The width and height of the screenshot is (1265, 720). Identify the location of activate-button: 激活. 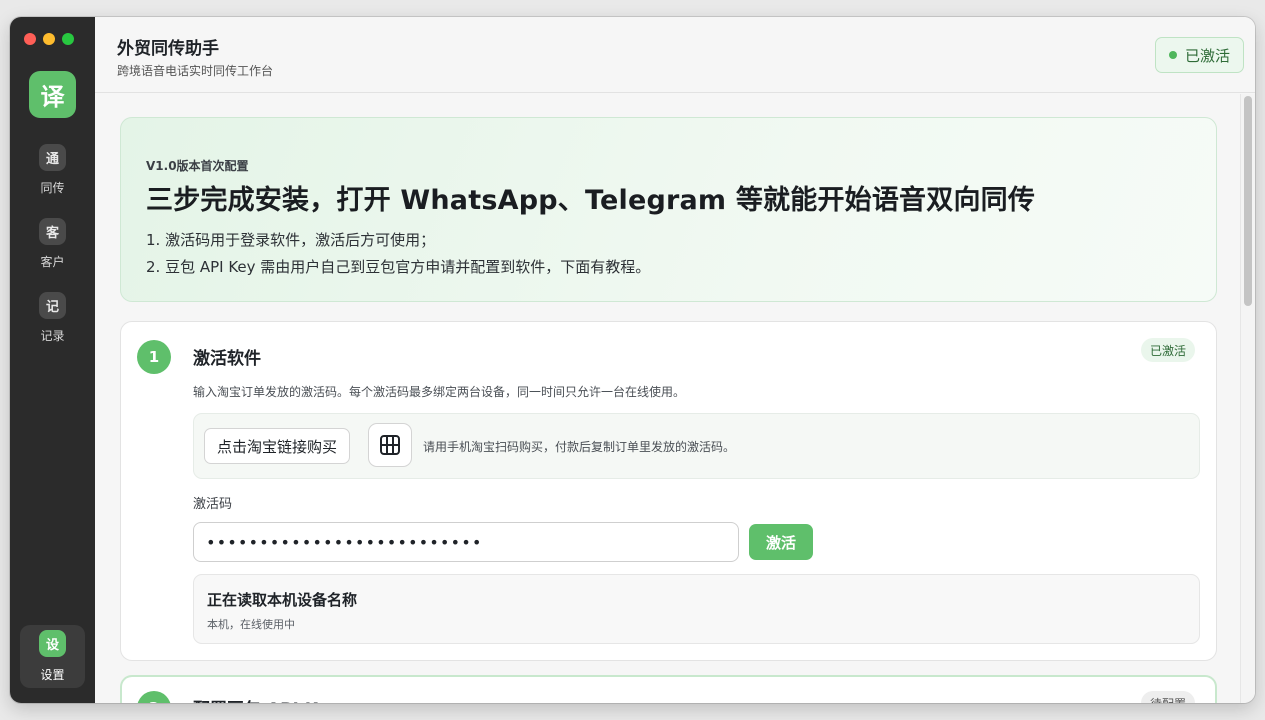
(781, 542).